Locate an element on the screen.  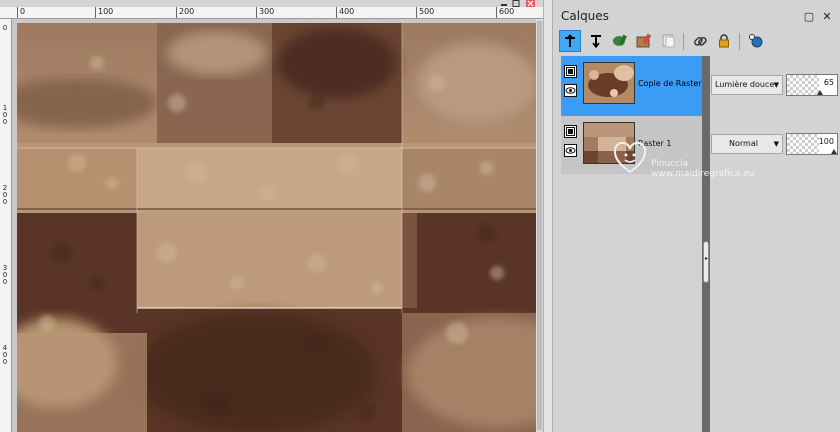
layer-item: Copie de Raster is located at coordinates (631, 86).